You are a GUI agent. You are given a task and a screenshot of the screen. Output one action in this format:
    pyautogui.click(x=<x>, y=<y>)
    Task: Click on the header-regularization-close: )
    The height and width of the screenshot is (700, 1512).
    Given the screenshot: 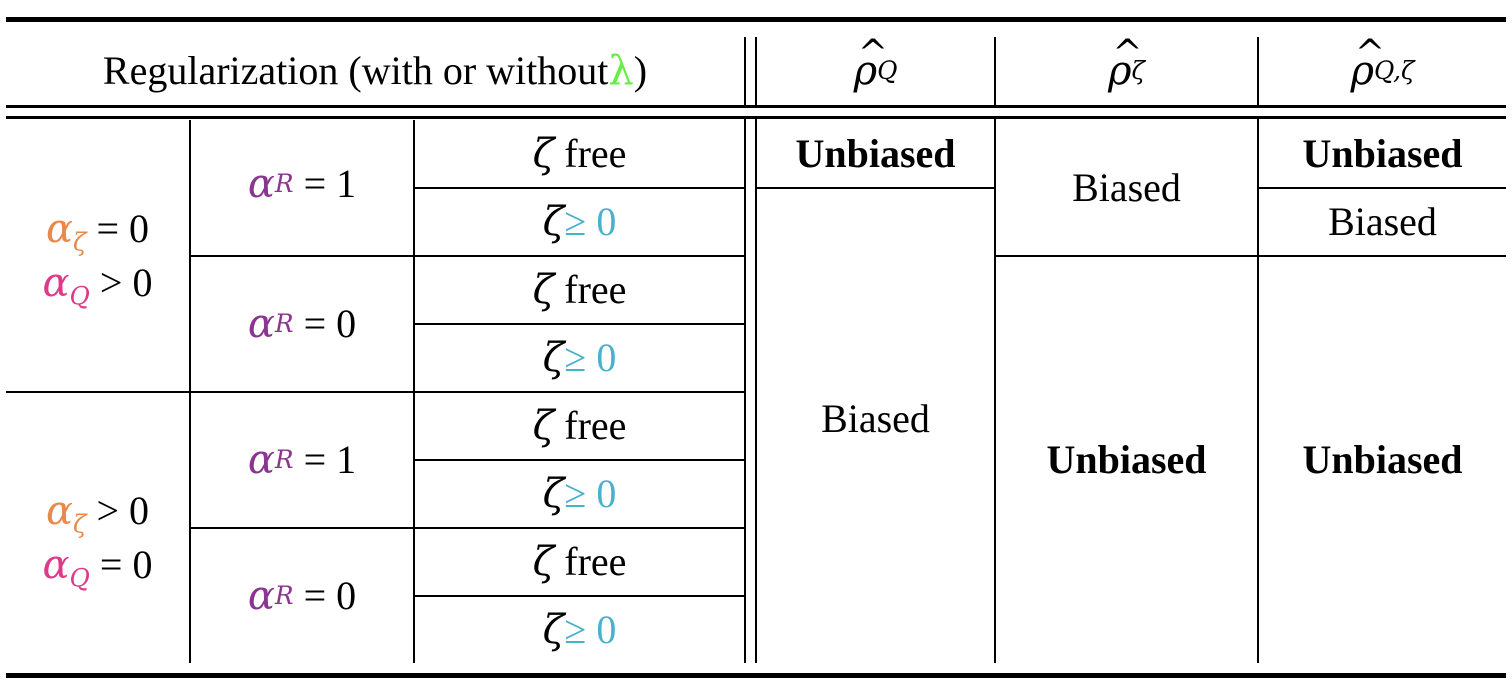 What is the action you would take?
    pyautogui.click(x=640, y=70)
    